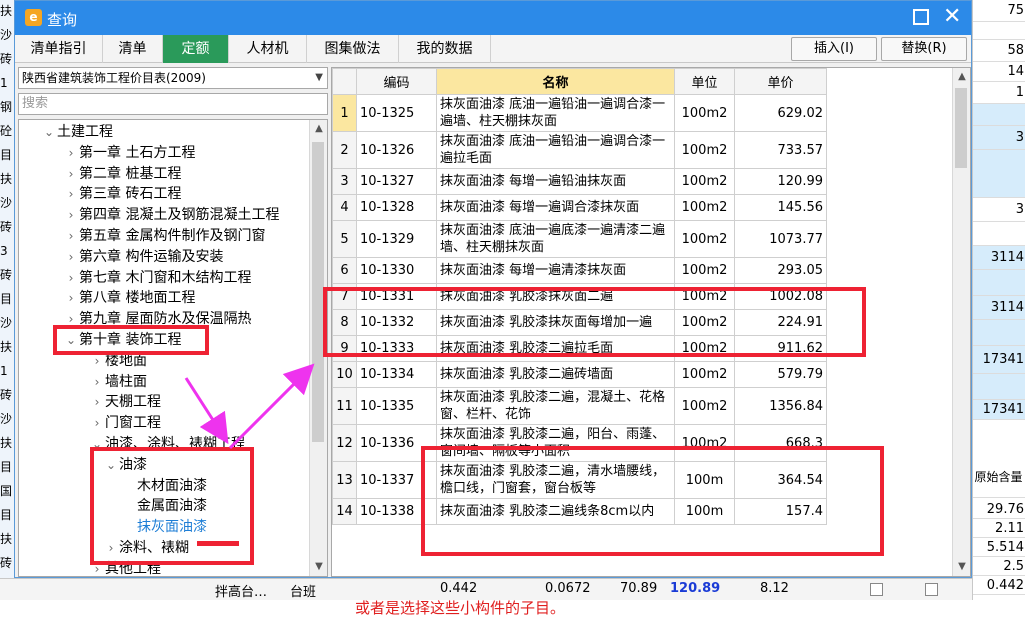 This screenshot has width=1025, height=632. What do you see at coordinates (218, 543) in the screenshot?
I see `underline-selected-node` at bounding box center [218, 543].